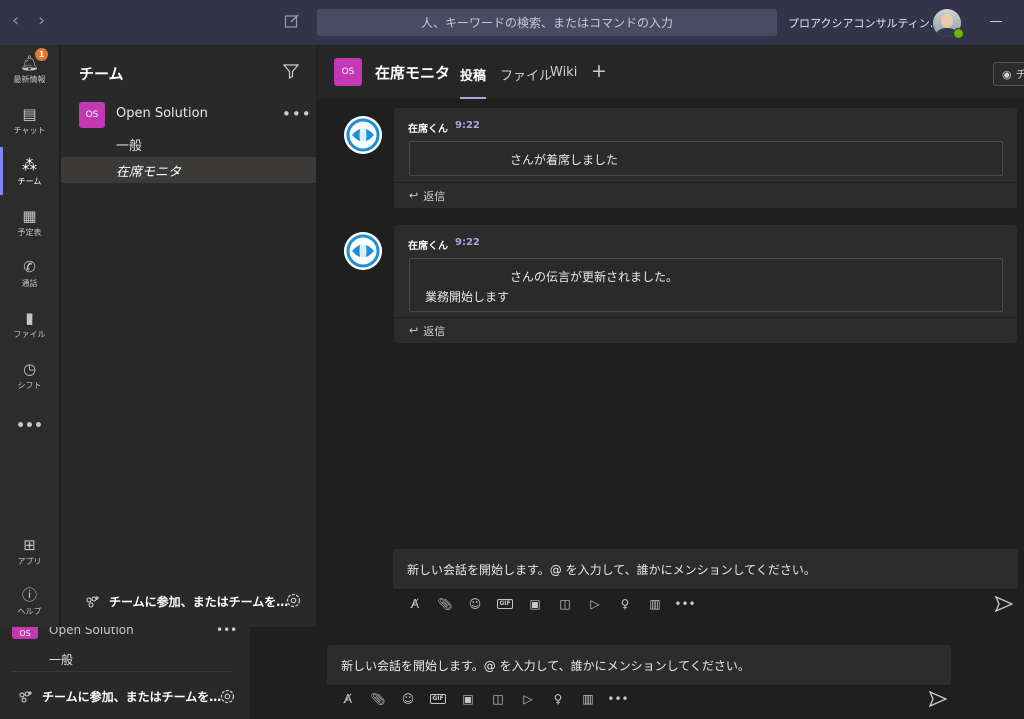 This screenshot has height=719, width=1024. What do you see at coordinates (227, 696) in the screenshot?
I see `bg-settings-gear-icon` at bounding box center [227, 696].